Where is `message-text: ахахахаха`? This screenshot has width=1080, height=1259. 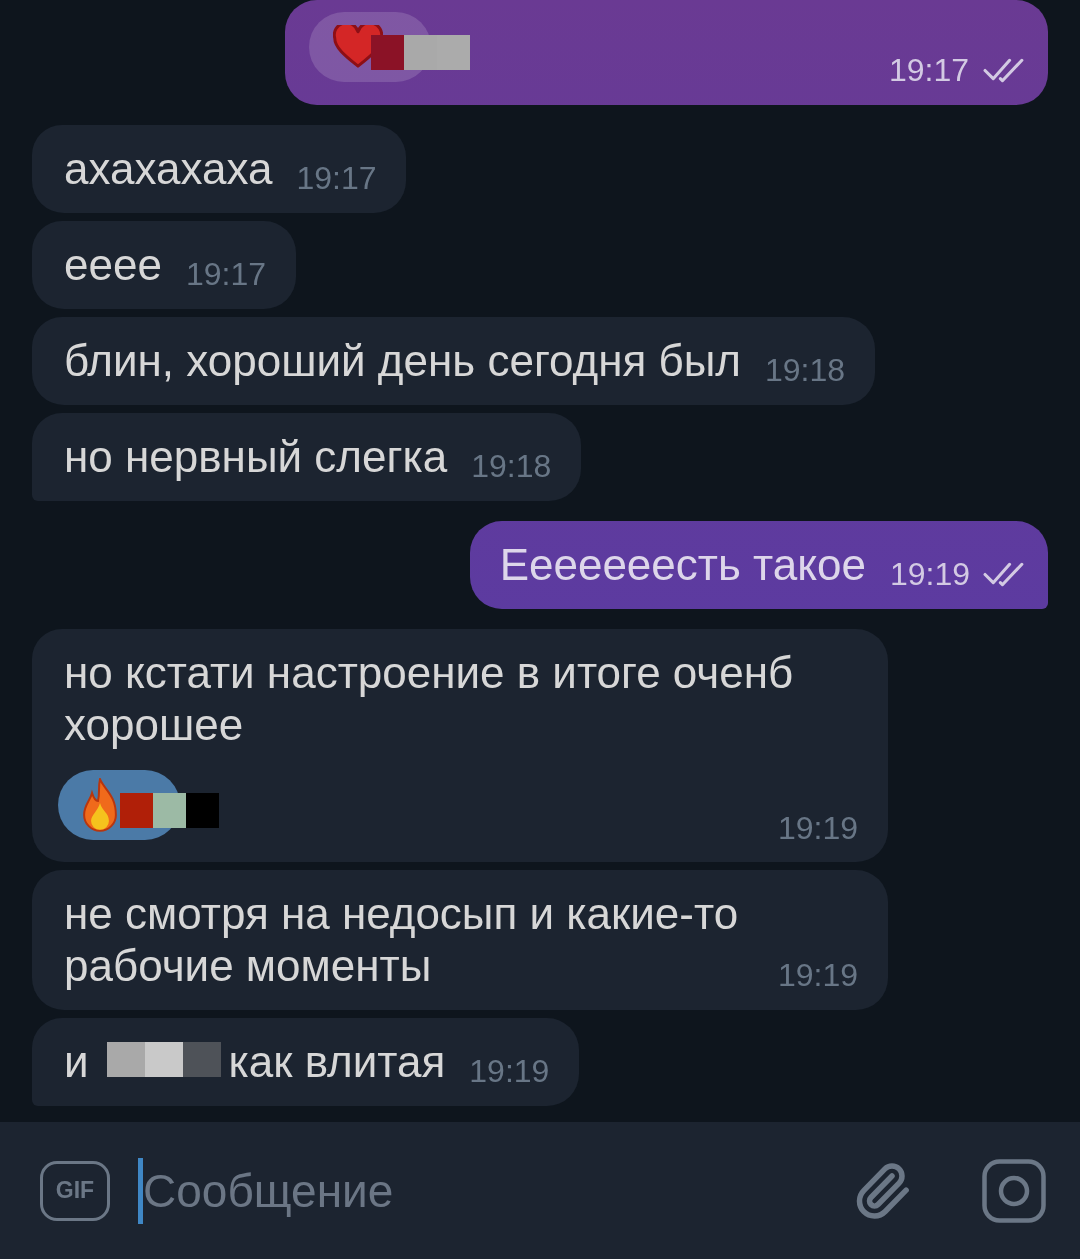
message-text: ахахахаха is located at coordinates (168, 168).